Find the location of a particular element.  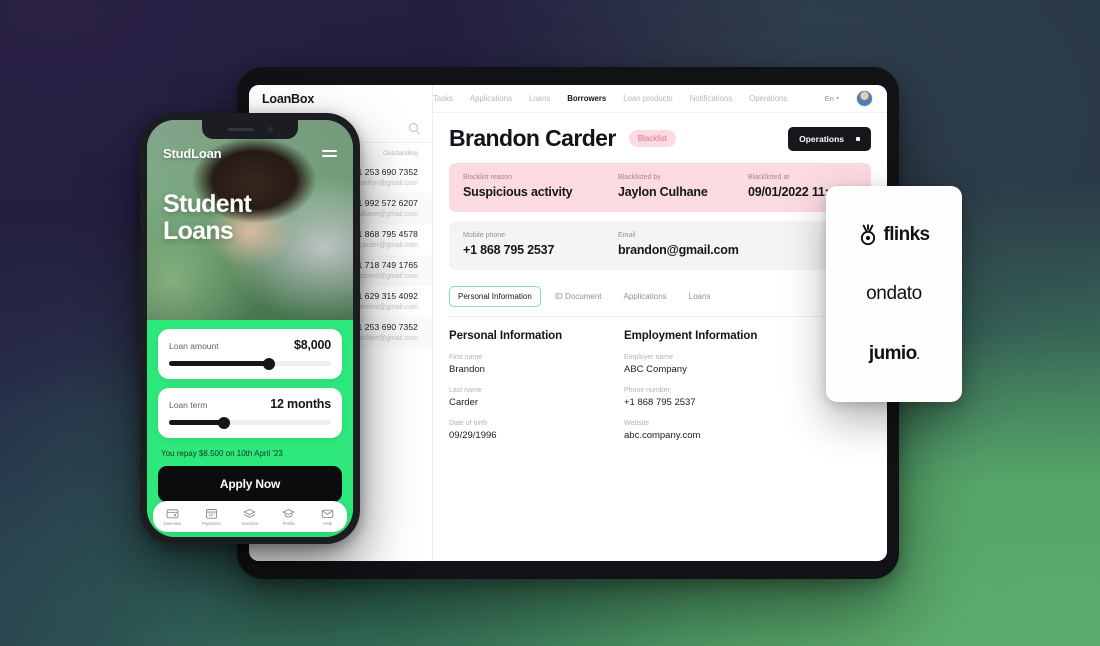

field-label: Last name is located at coordinates (465, 390).